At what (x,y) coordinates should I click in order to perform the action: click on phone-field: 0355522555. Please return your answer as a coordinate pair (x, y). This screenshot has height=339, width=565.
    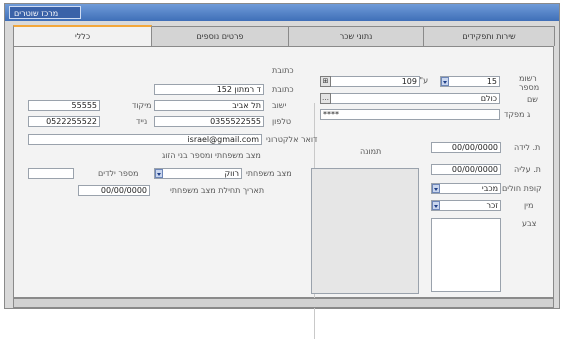
    Looking at the image, I should click on (209, 121).